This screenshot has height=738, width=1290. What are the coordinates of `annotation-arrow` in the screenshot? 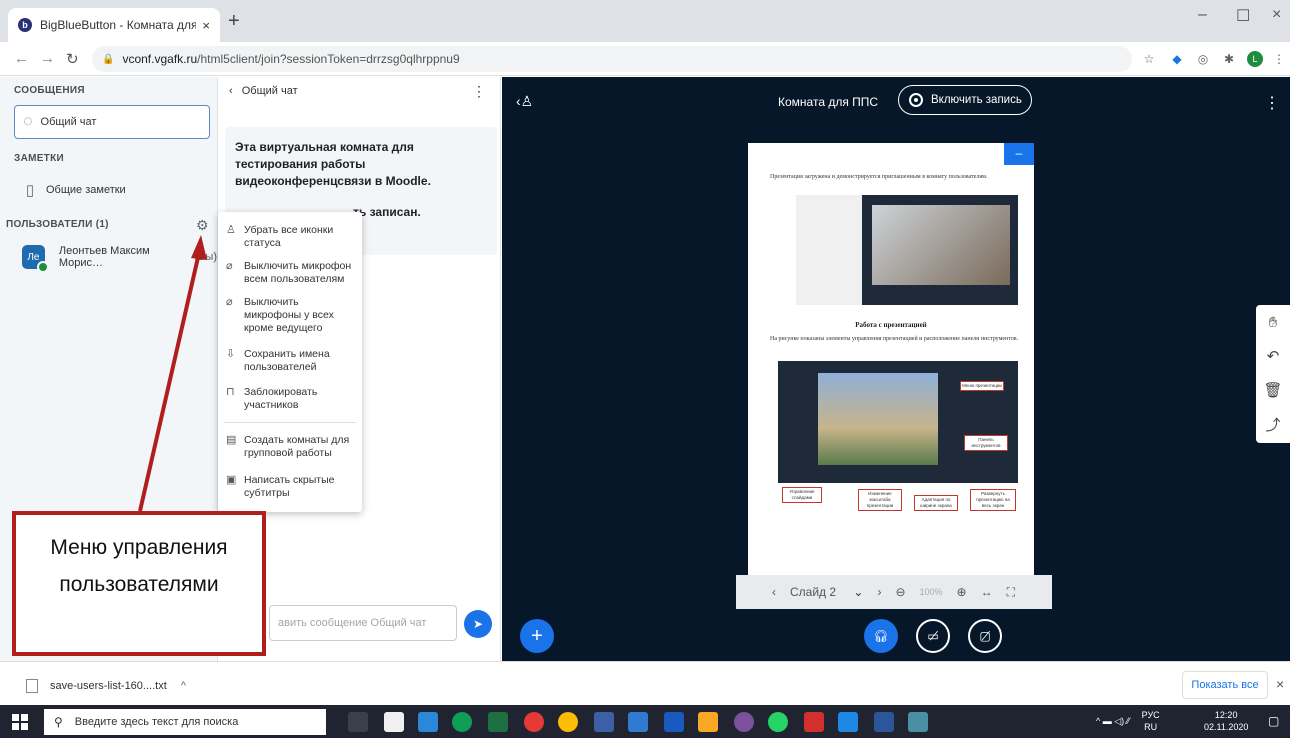 It's located at (172, 373).